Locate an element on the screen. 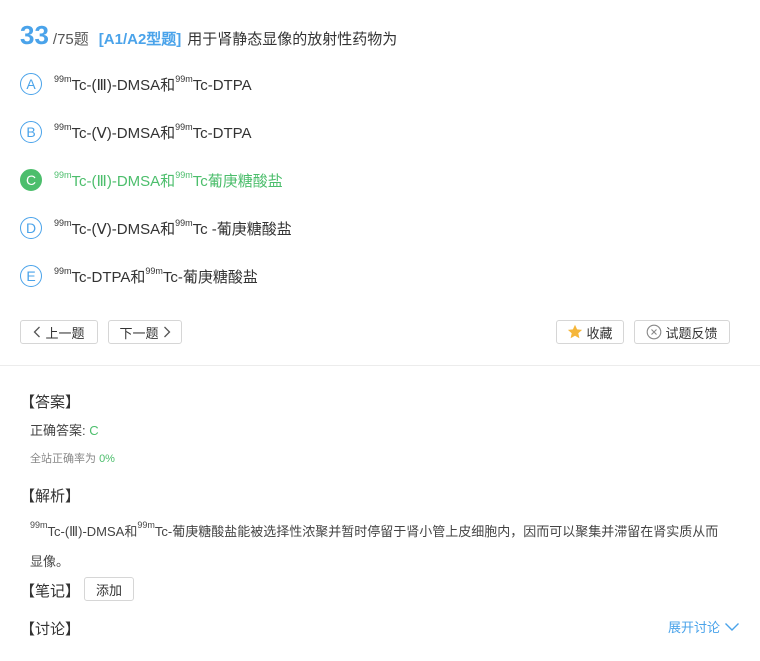 Image resolution: width=760 pixels, height=661 pixels. option-c-text: 99mTc-(Ⅲ)-DMSA和99mTc葡庚糖酸盐 is located at coordinates (168, 180).